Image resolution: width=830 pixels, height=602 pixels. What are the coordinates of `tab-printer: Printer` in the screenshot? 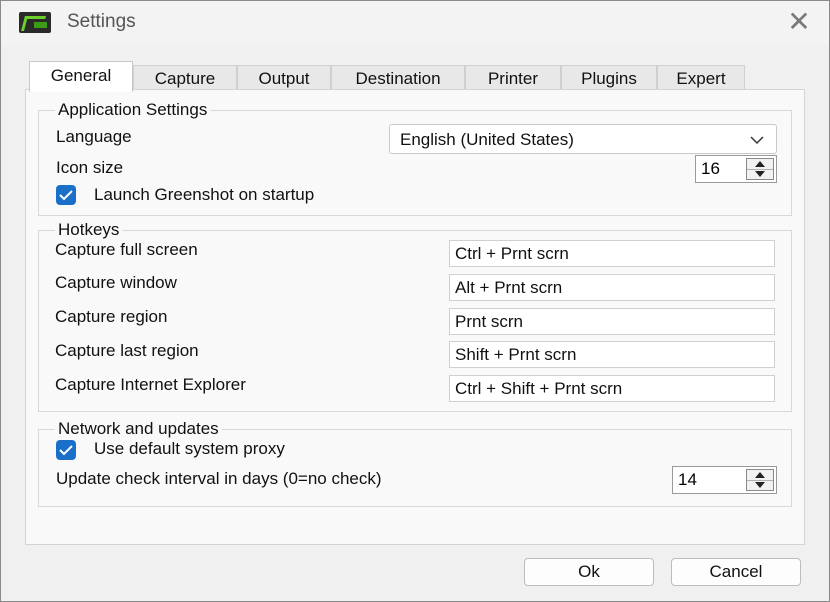 It's located at (513, 78).